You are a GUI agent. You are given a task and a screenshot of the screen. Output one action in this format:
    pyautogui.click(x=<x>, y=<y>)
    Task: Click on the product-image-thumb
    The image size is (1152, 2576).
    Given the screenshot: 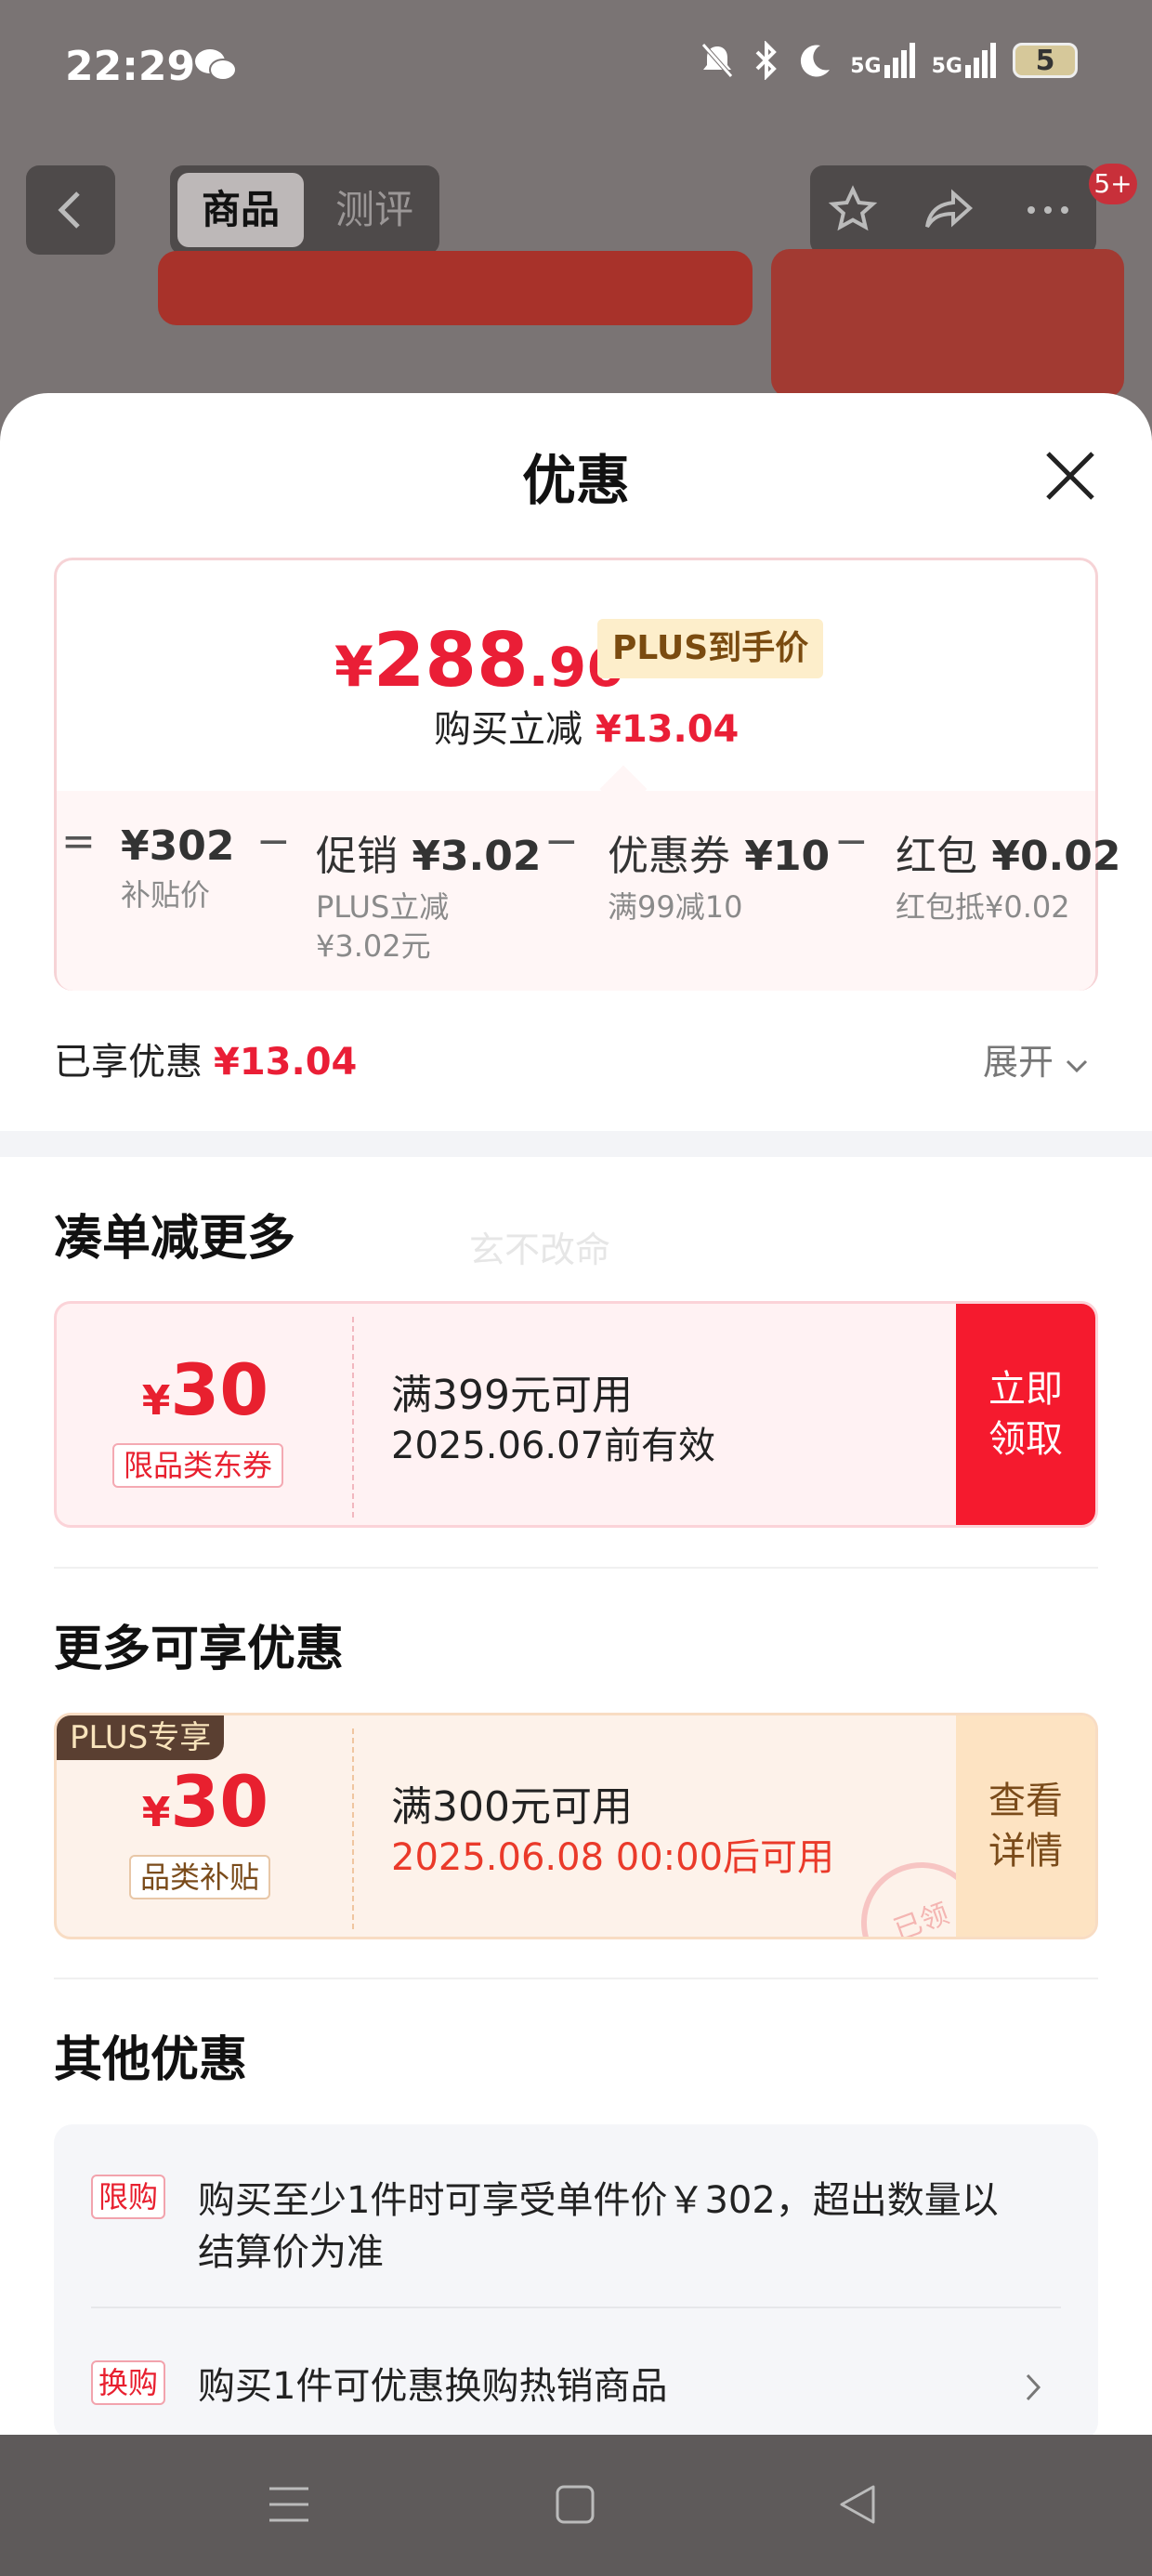 What is the action you would take?
    pyautogui.click(x=947, y=323)
    